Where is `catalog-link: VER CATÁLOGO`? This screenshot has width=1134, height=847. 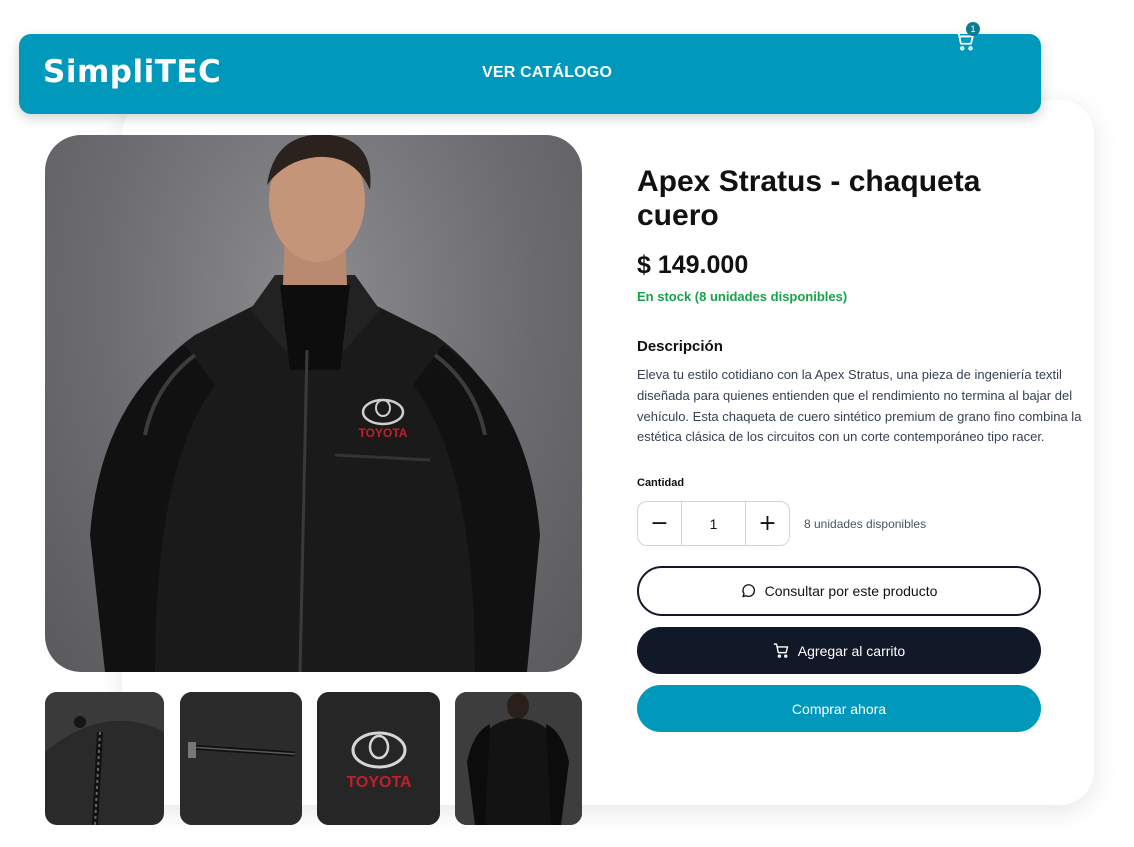
catalog-link: VER CATÁLOGO is located at coordinates (547, 73).